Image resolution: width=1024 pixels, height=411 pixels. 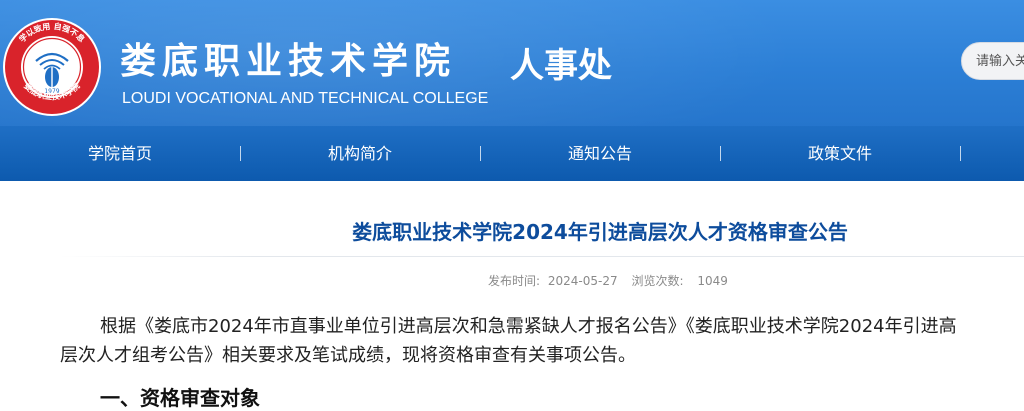 I want to click on views-count: 1049, so click(x=712, y=281).